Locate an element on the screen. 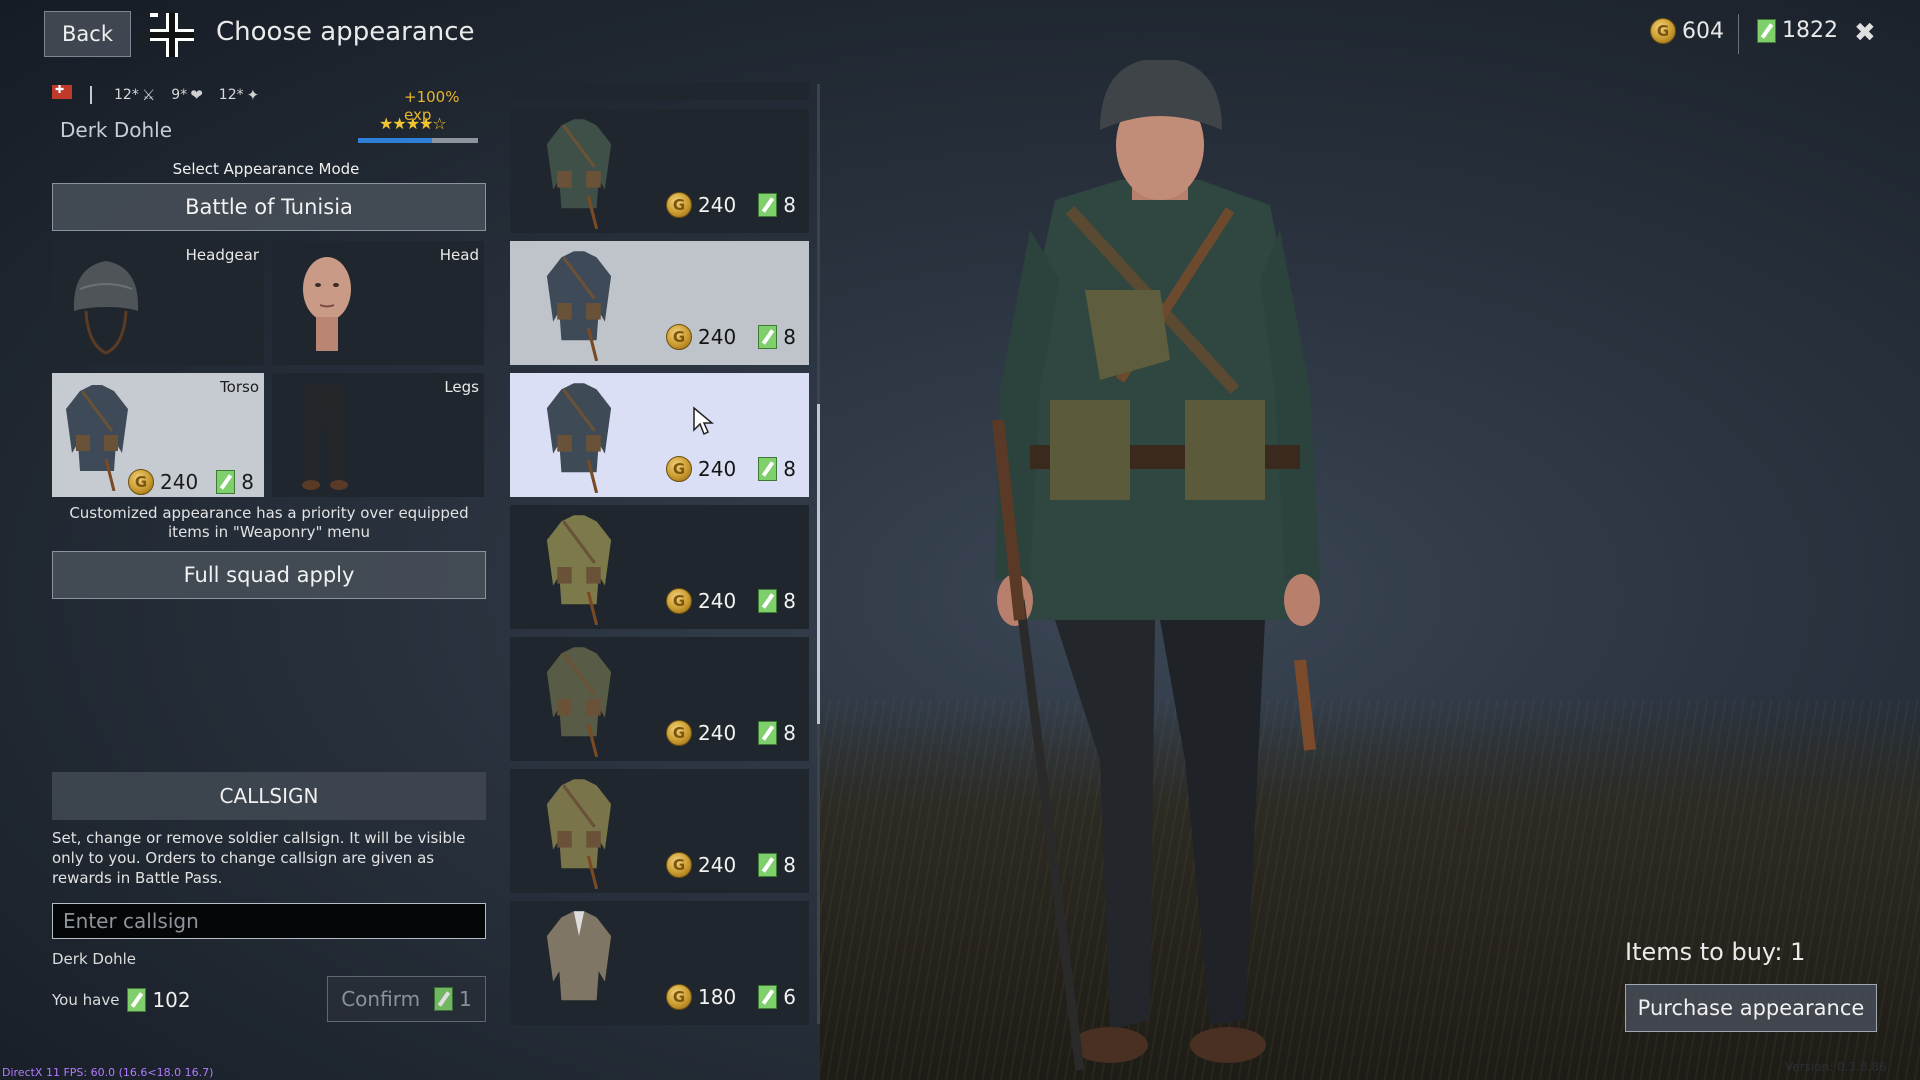  full-squad-apply-button: Full squad apply is located at coordinates (269, 575).